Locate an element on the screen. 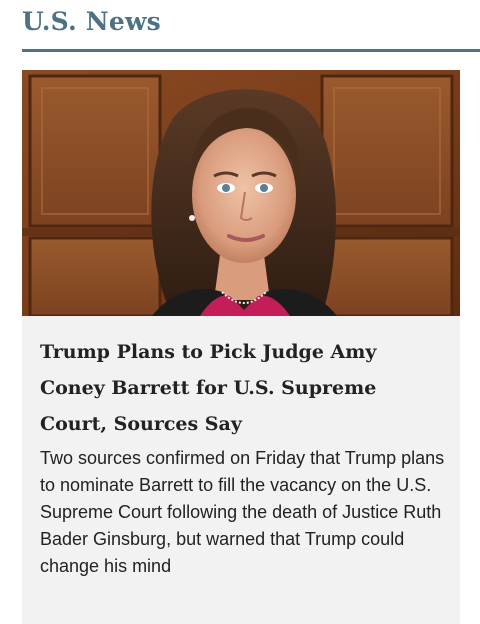 The image size is (480, 624). section-divider is located at coordinates (251, 50).